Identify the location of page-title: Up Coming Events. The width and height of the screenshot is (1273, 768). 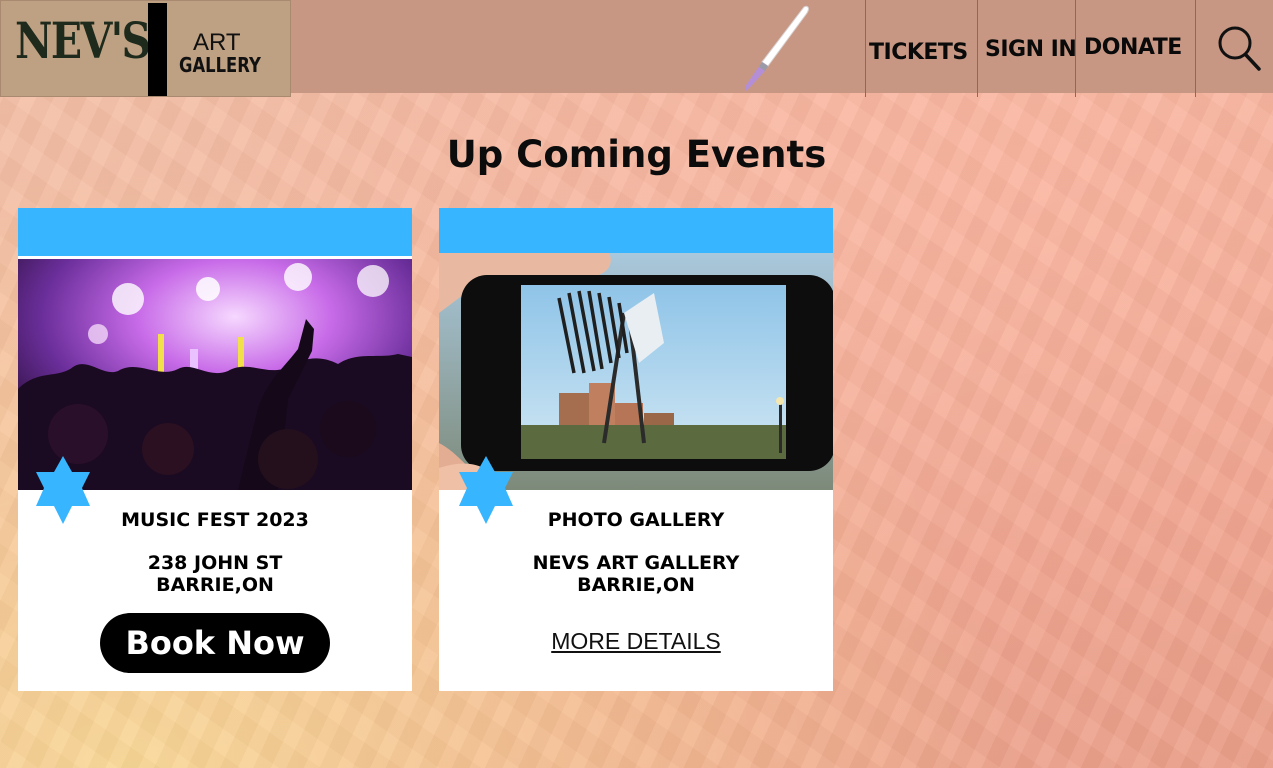
(636, 154).